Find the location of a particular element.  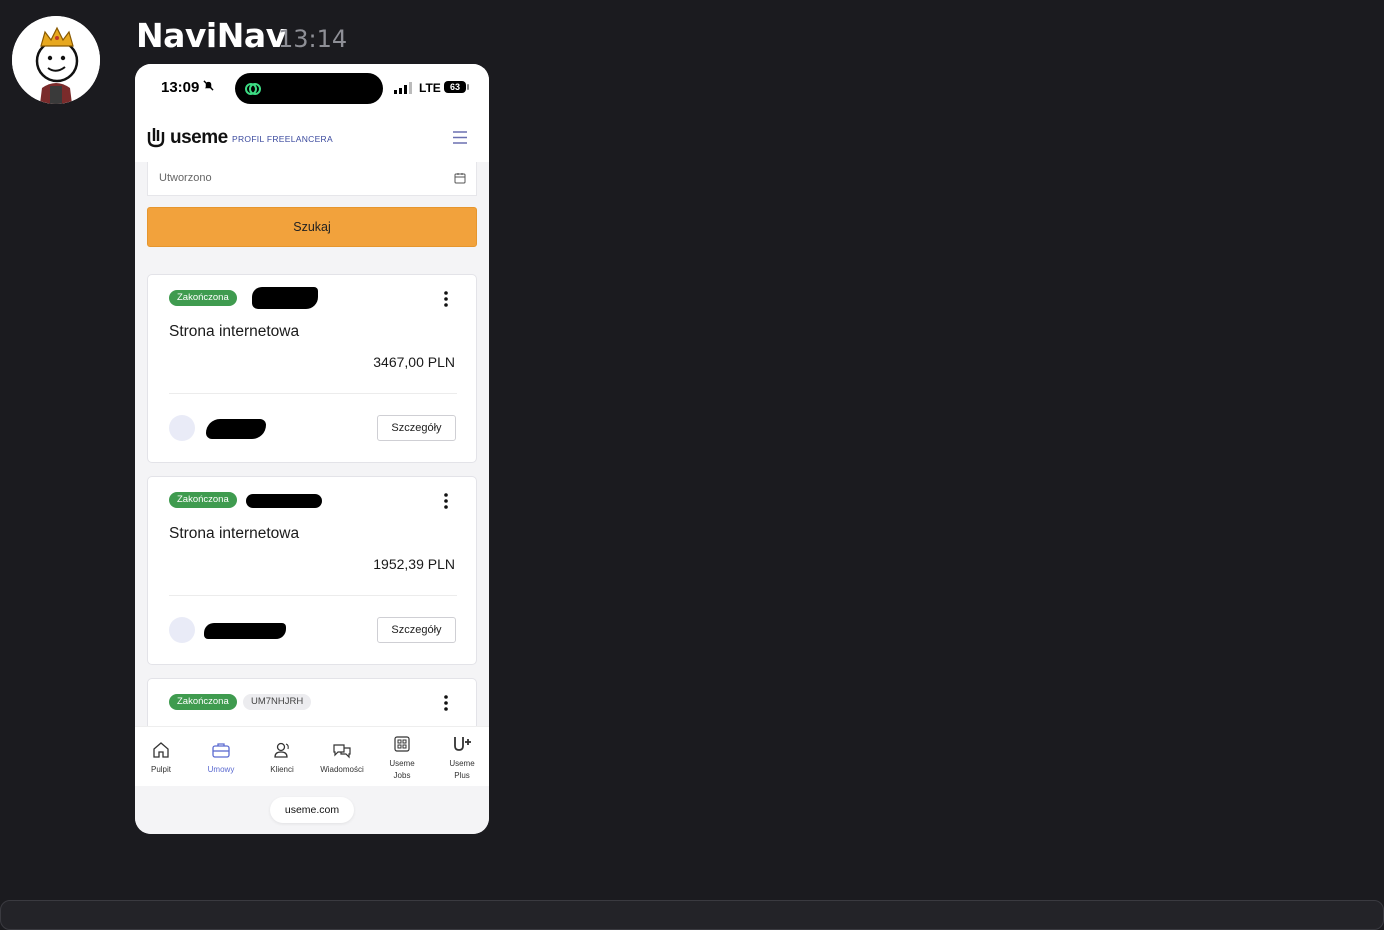

app-header: useme PROFIL FREELANCERA is located at coordinates (312, 137).